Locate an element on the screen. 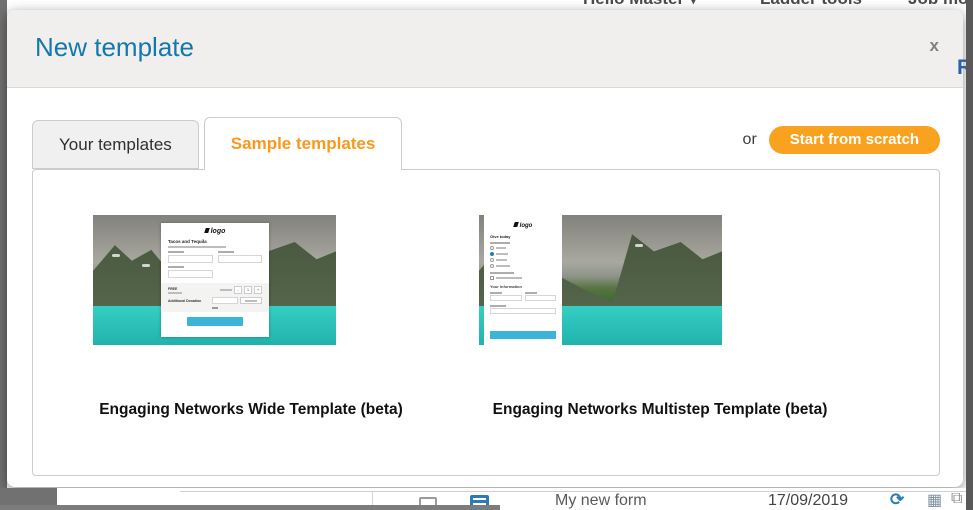 The image size is (973, 510). mini-email-col is located at coordinates (191, 272).